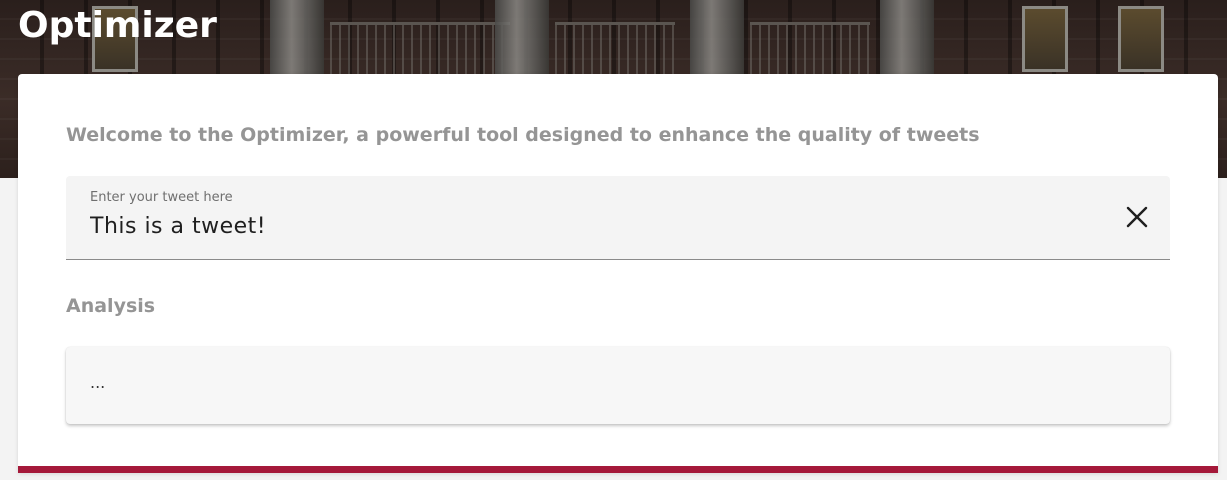 The image size is (1227, 480). I want to click on app-title: Optimizer, so click(117, 25).